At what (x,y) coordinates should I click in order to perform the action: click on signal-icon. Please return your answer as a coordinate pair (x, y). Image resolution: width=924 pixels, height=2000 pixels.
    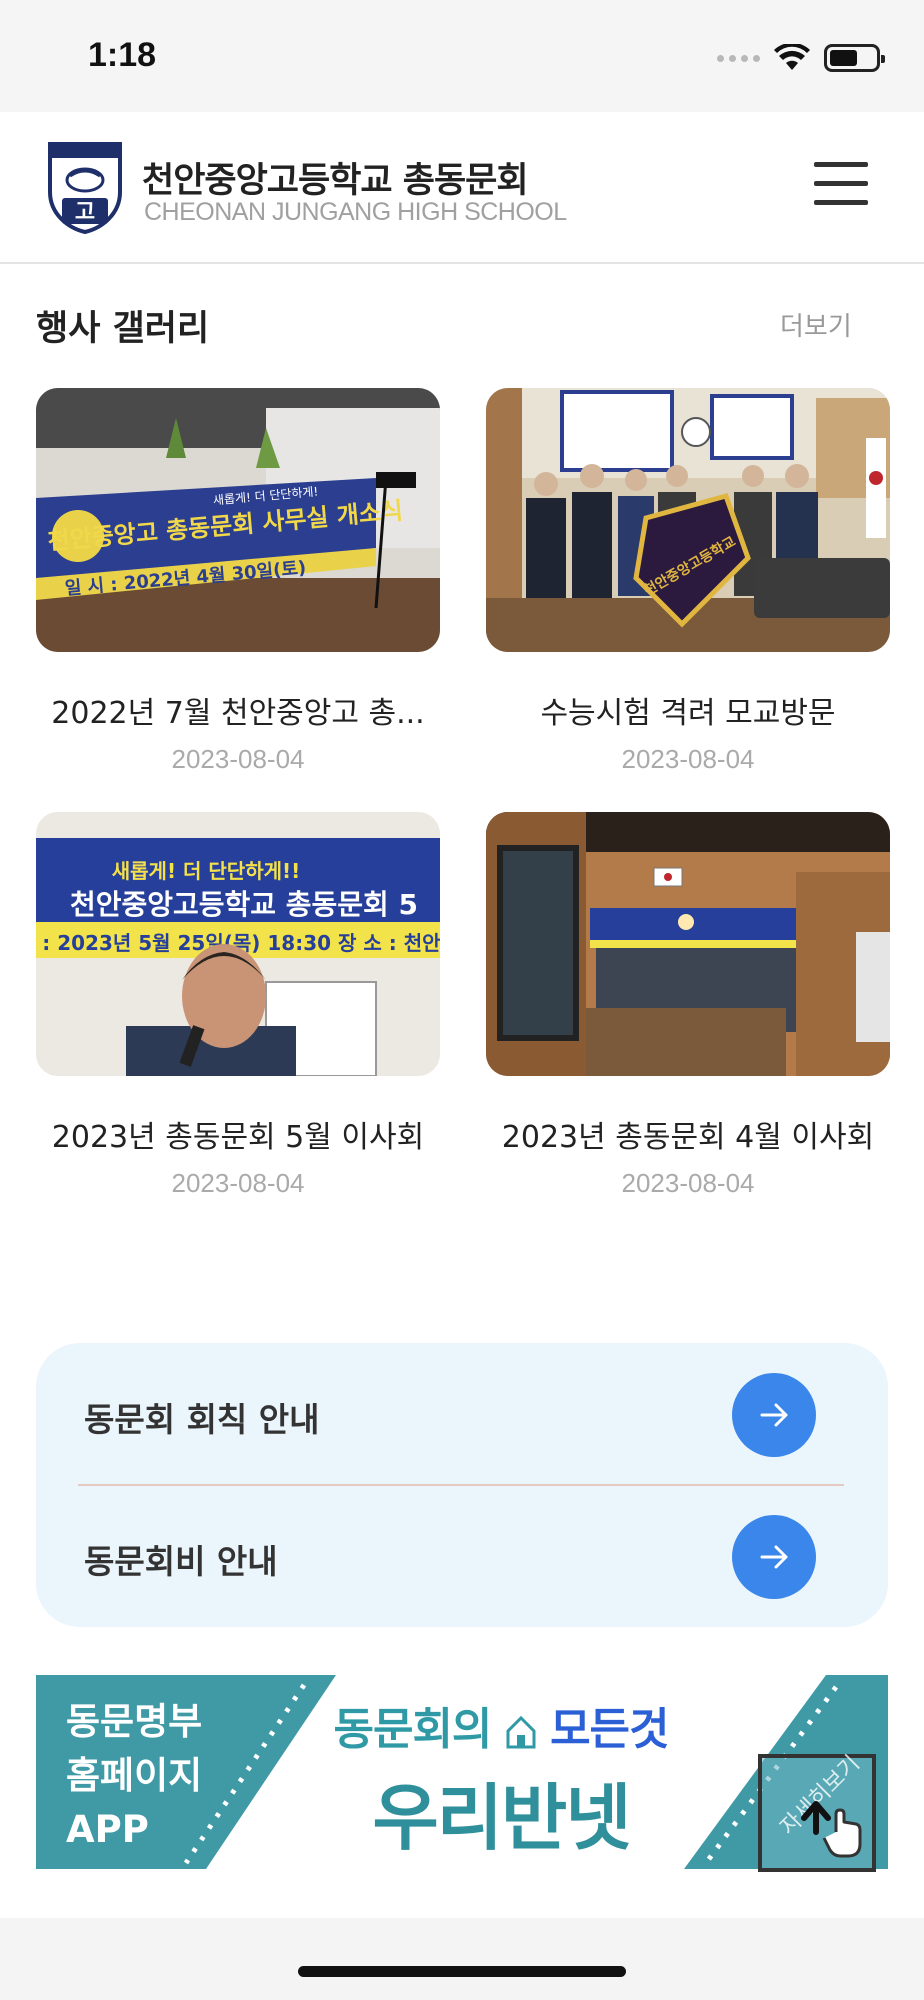
    Looking at the image, I should click on (738, 58).